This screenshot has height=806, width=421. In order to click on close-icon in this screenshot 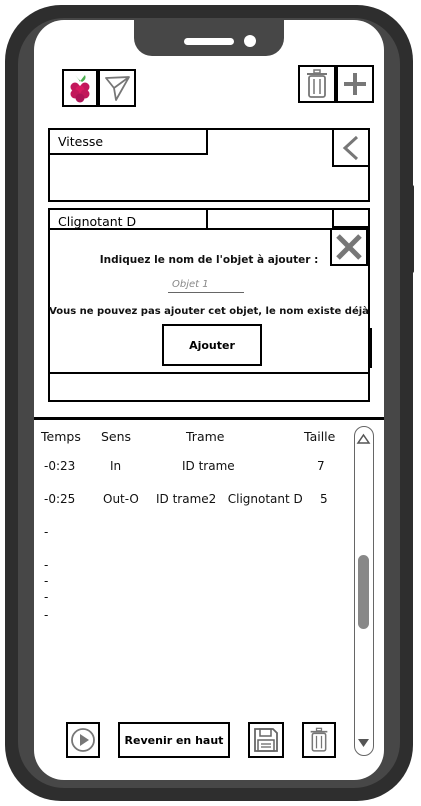, I will do `click(349, 247)`.